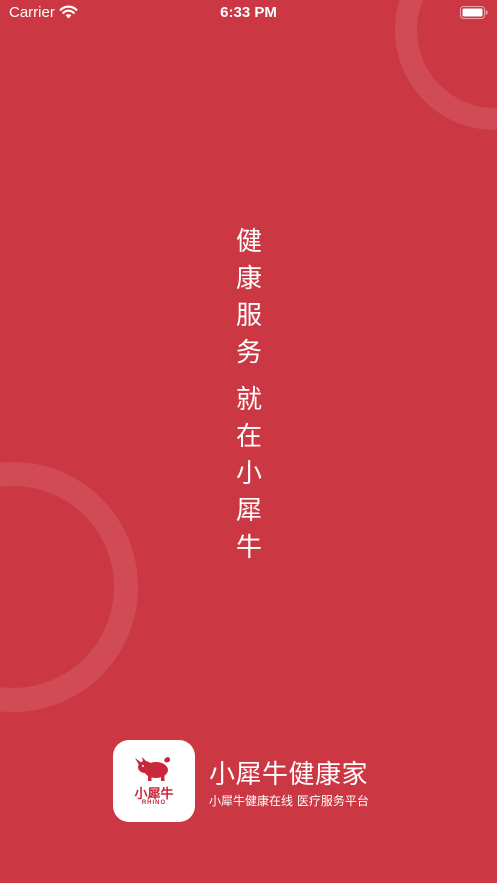 The height and width of the screenshot is (883, 497). I want to click on brand-block: 小犀牛 RHINO 小犀牛健康家 小犀牛健康在线 医疗服务平台, so click(263, 781).